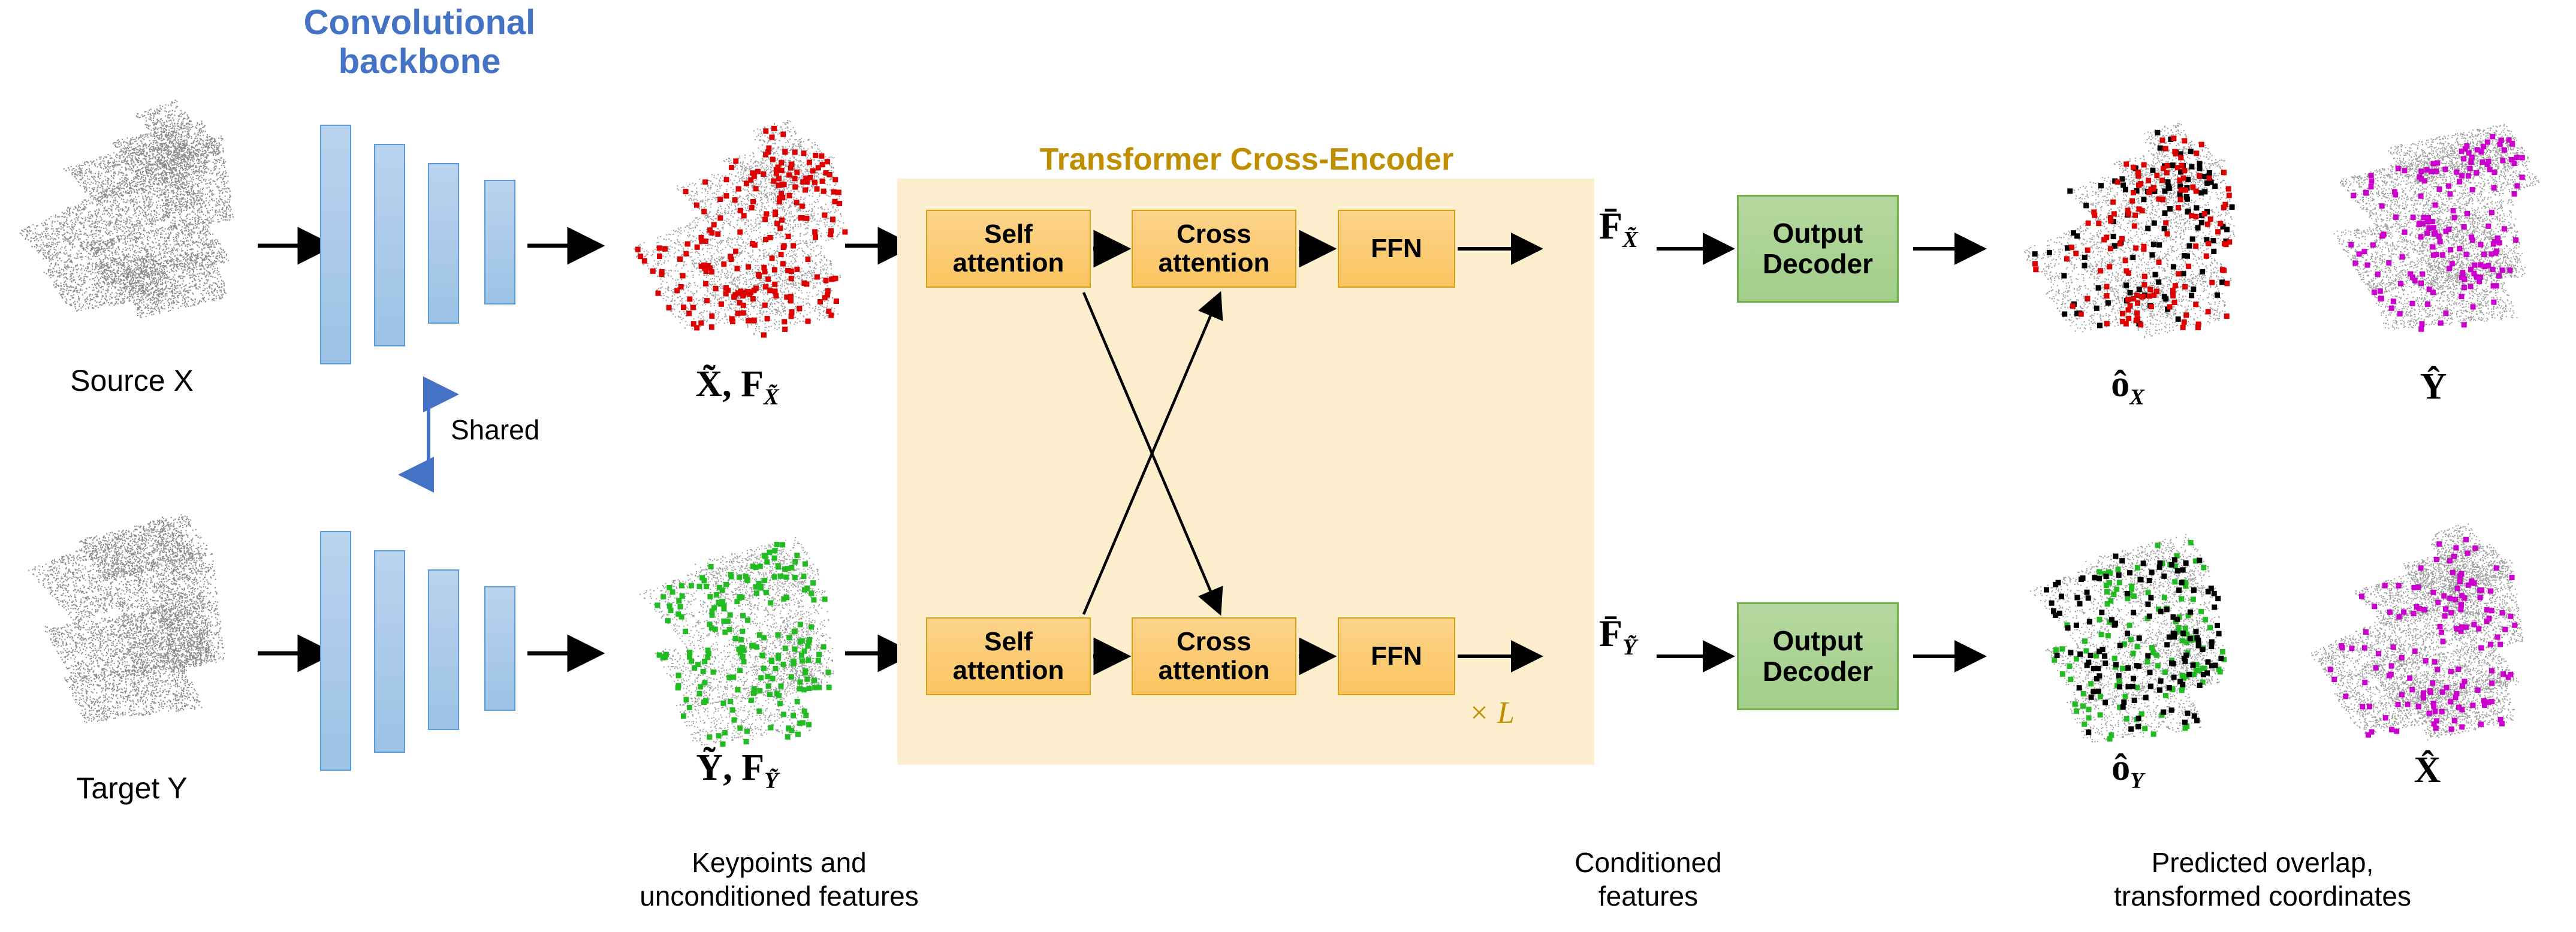 The height and width of the screenshot is (932, 2576). What do you see at coordinates (420, 42) in the screenshot?
I see `backbone-title: Convolutional backbone` at bounding box center [420, 42].